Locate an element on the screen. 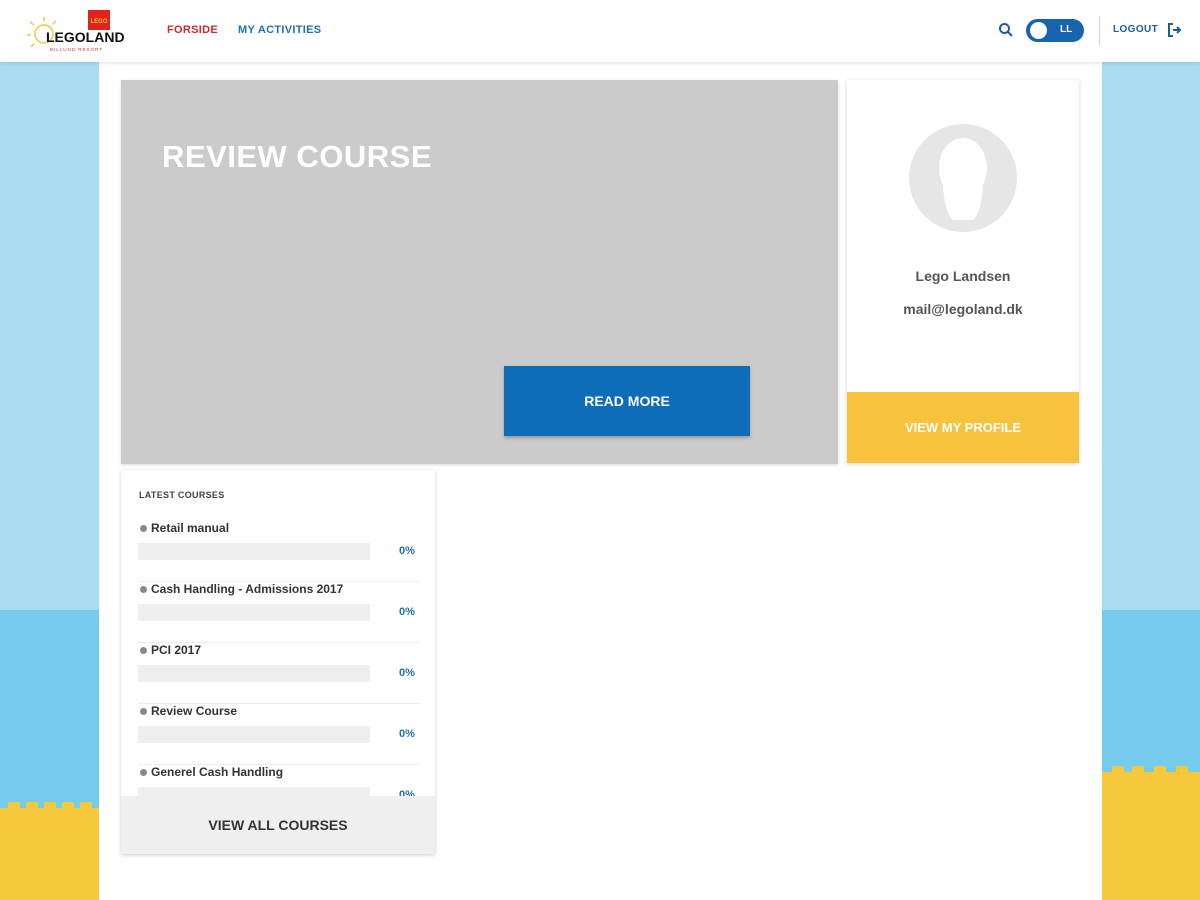 The width and height of the screenshot is (1200, 900). avatar-icon is located at coordinates (963, 178).